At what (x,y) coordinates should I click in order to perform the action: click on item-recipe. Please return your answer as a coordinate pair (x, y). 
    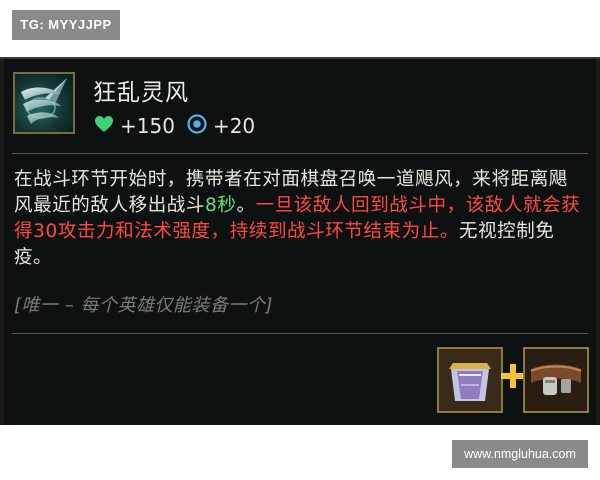
    Looking at the image, I should click on (513, 381).